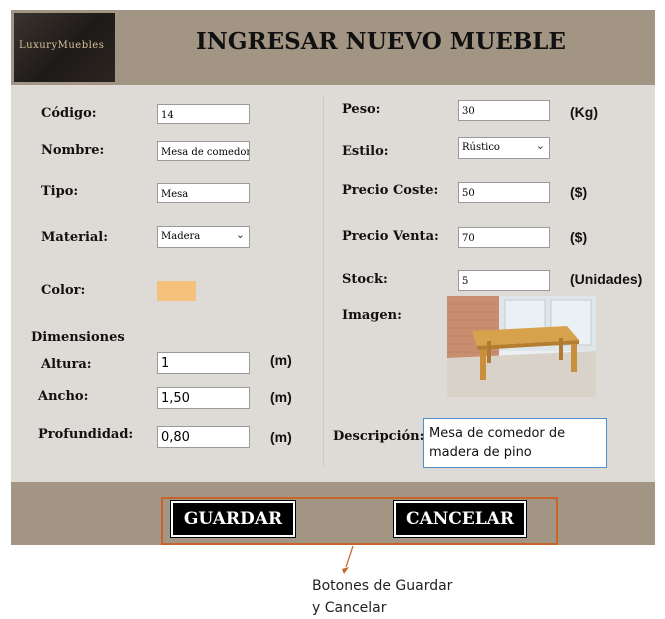 The image size is (665, 619). I want to click on product-image, so click(521, 346).